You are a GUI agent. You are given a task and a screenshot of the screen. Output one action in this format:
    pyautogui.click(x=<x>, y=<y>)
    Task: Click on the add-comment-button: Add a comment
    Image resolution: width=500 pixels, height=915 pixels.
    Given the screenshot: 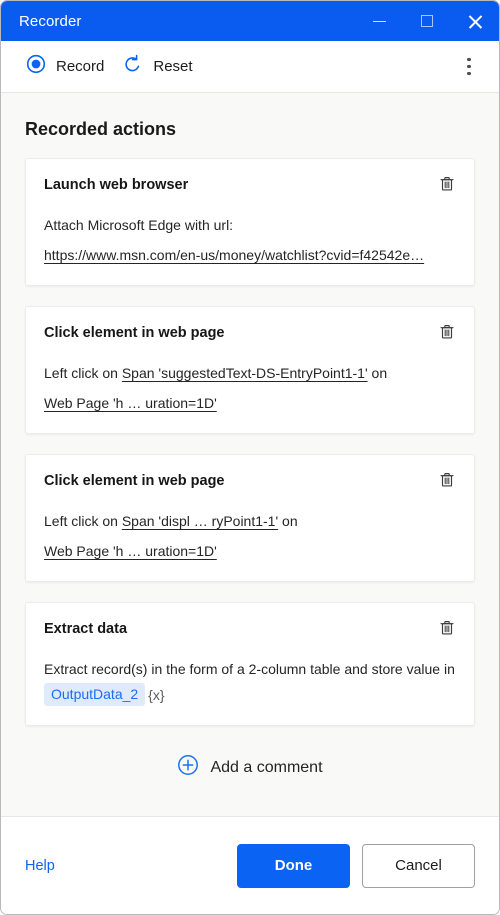 What is the action you would take?
    pyautogui.click(x=250, y=767)
    